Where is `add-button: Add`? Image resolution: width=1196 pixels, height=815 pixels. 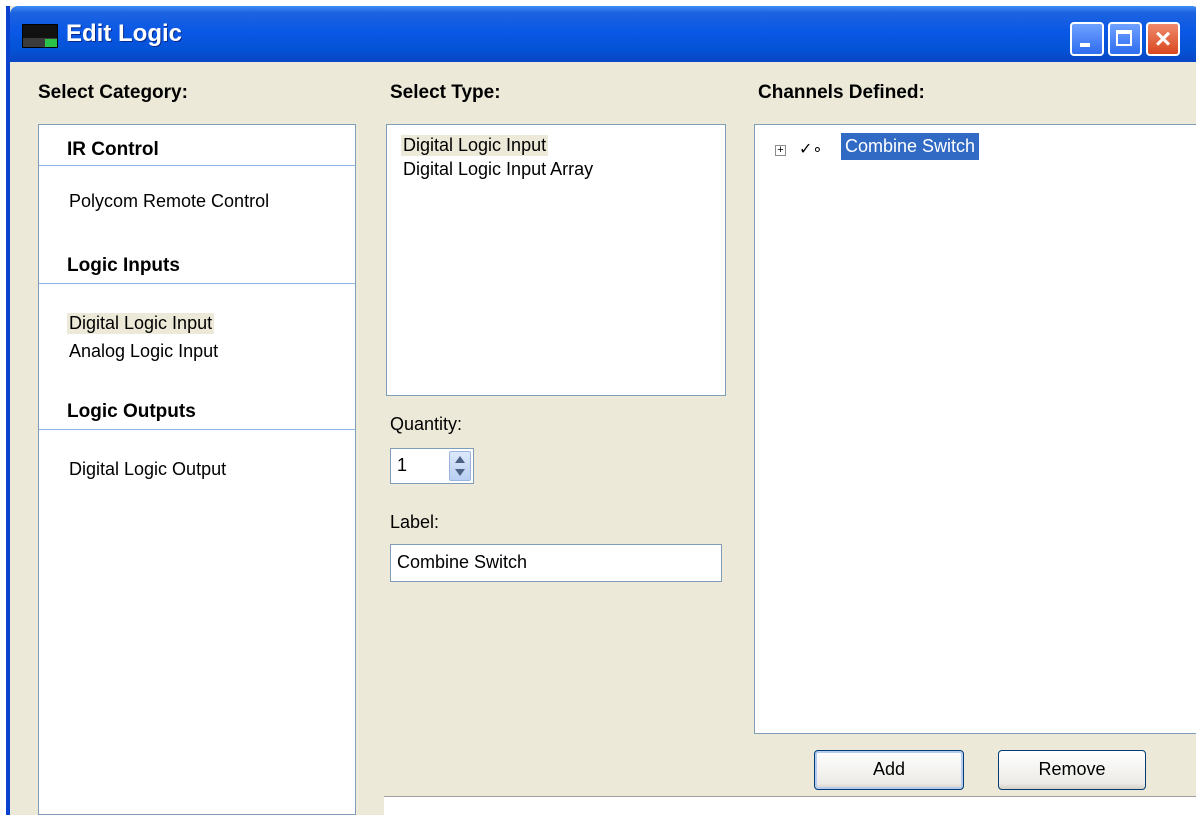
add-button: Add is located at coordinates (889, 770).